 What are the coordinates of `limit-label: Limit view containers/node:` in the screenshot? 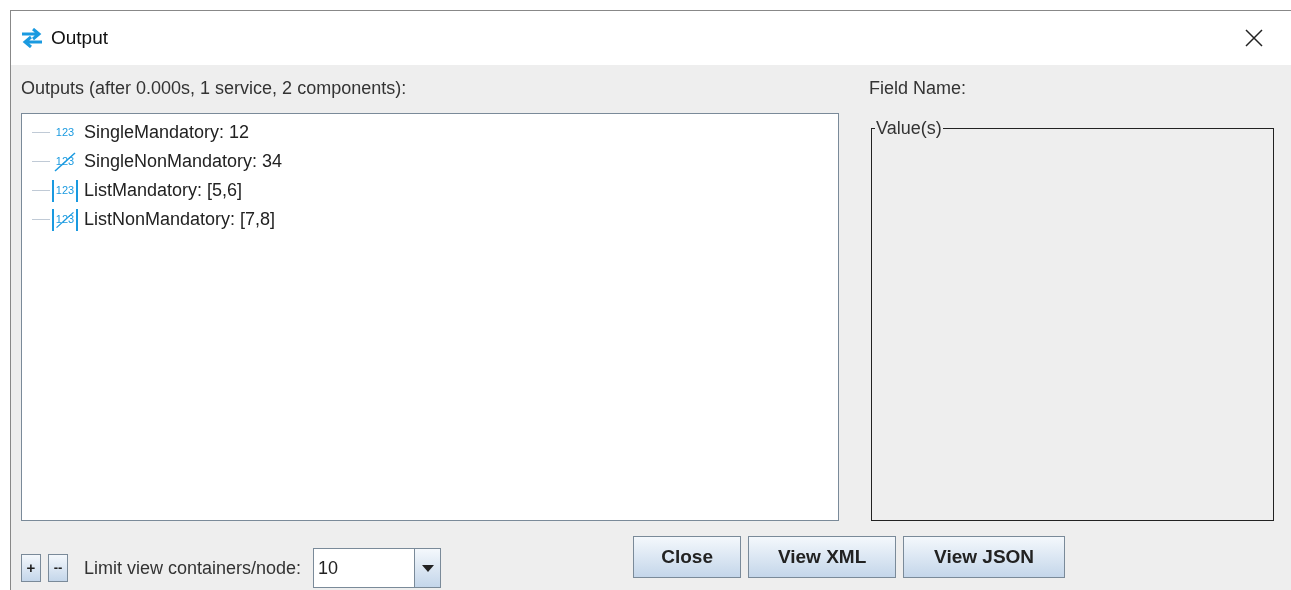 It's located at (193, 568).